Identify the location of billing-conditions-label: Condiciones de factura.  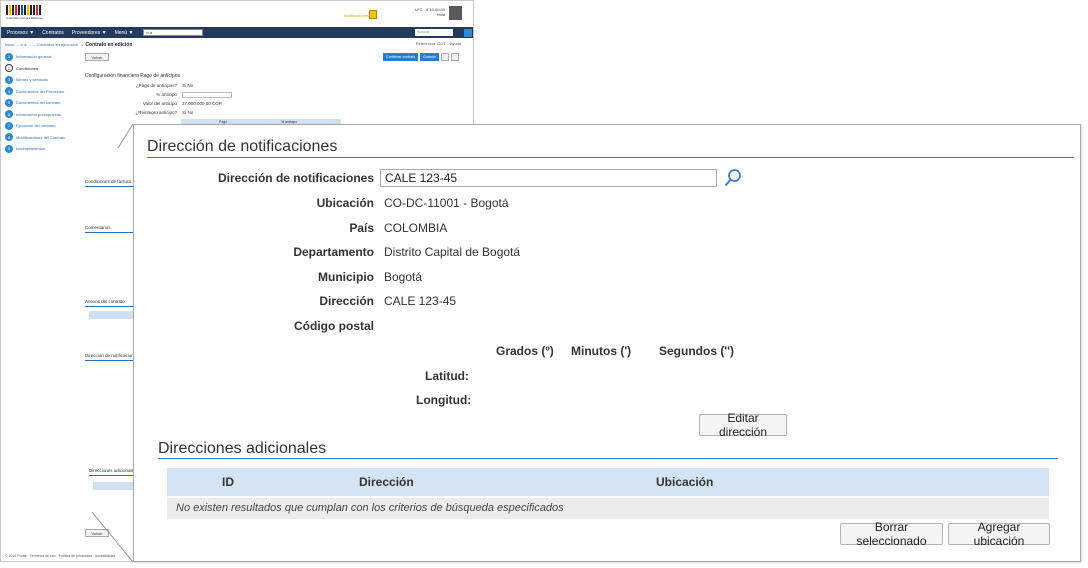
(108, 181).